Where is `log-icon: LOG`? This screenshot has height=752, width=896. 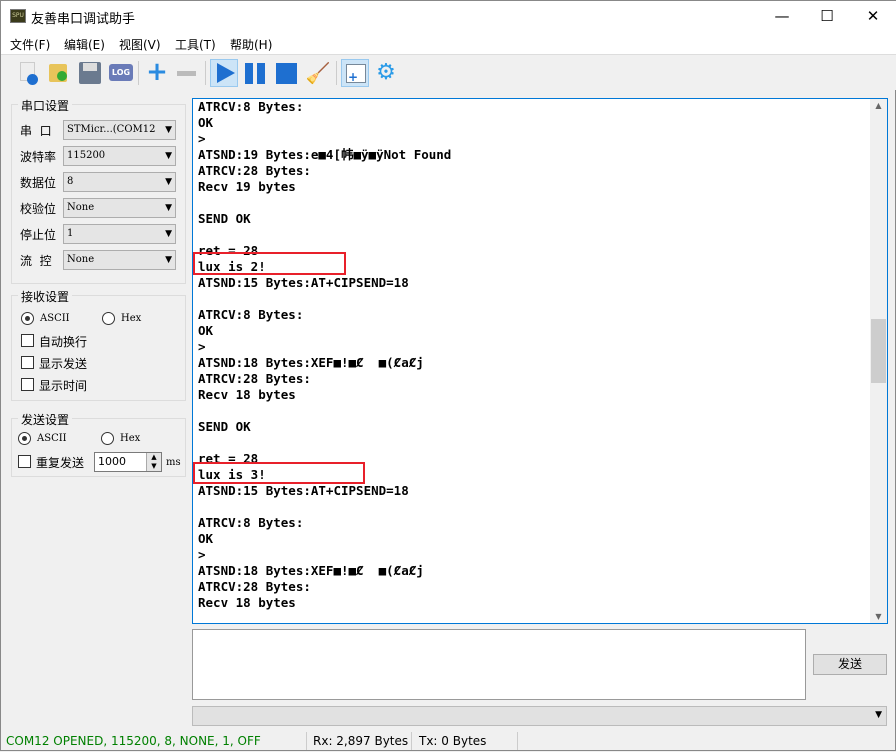 log-icon: LOG is located at coordinates (121, 73).